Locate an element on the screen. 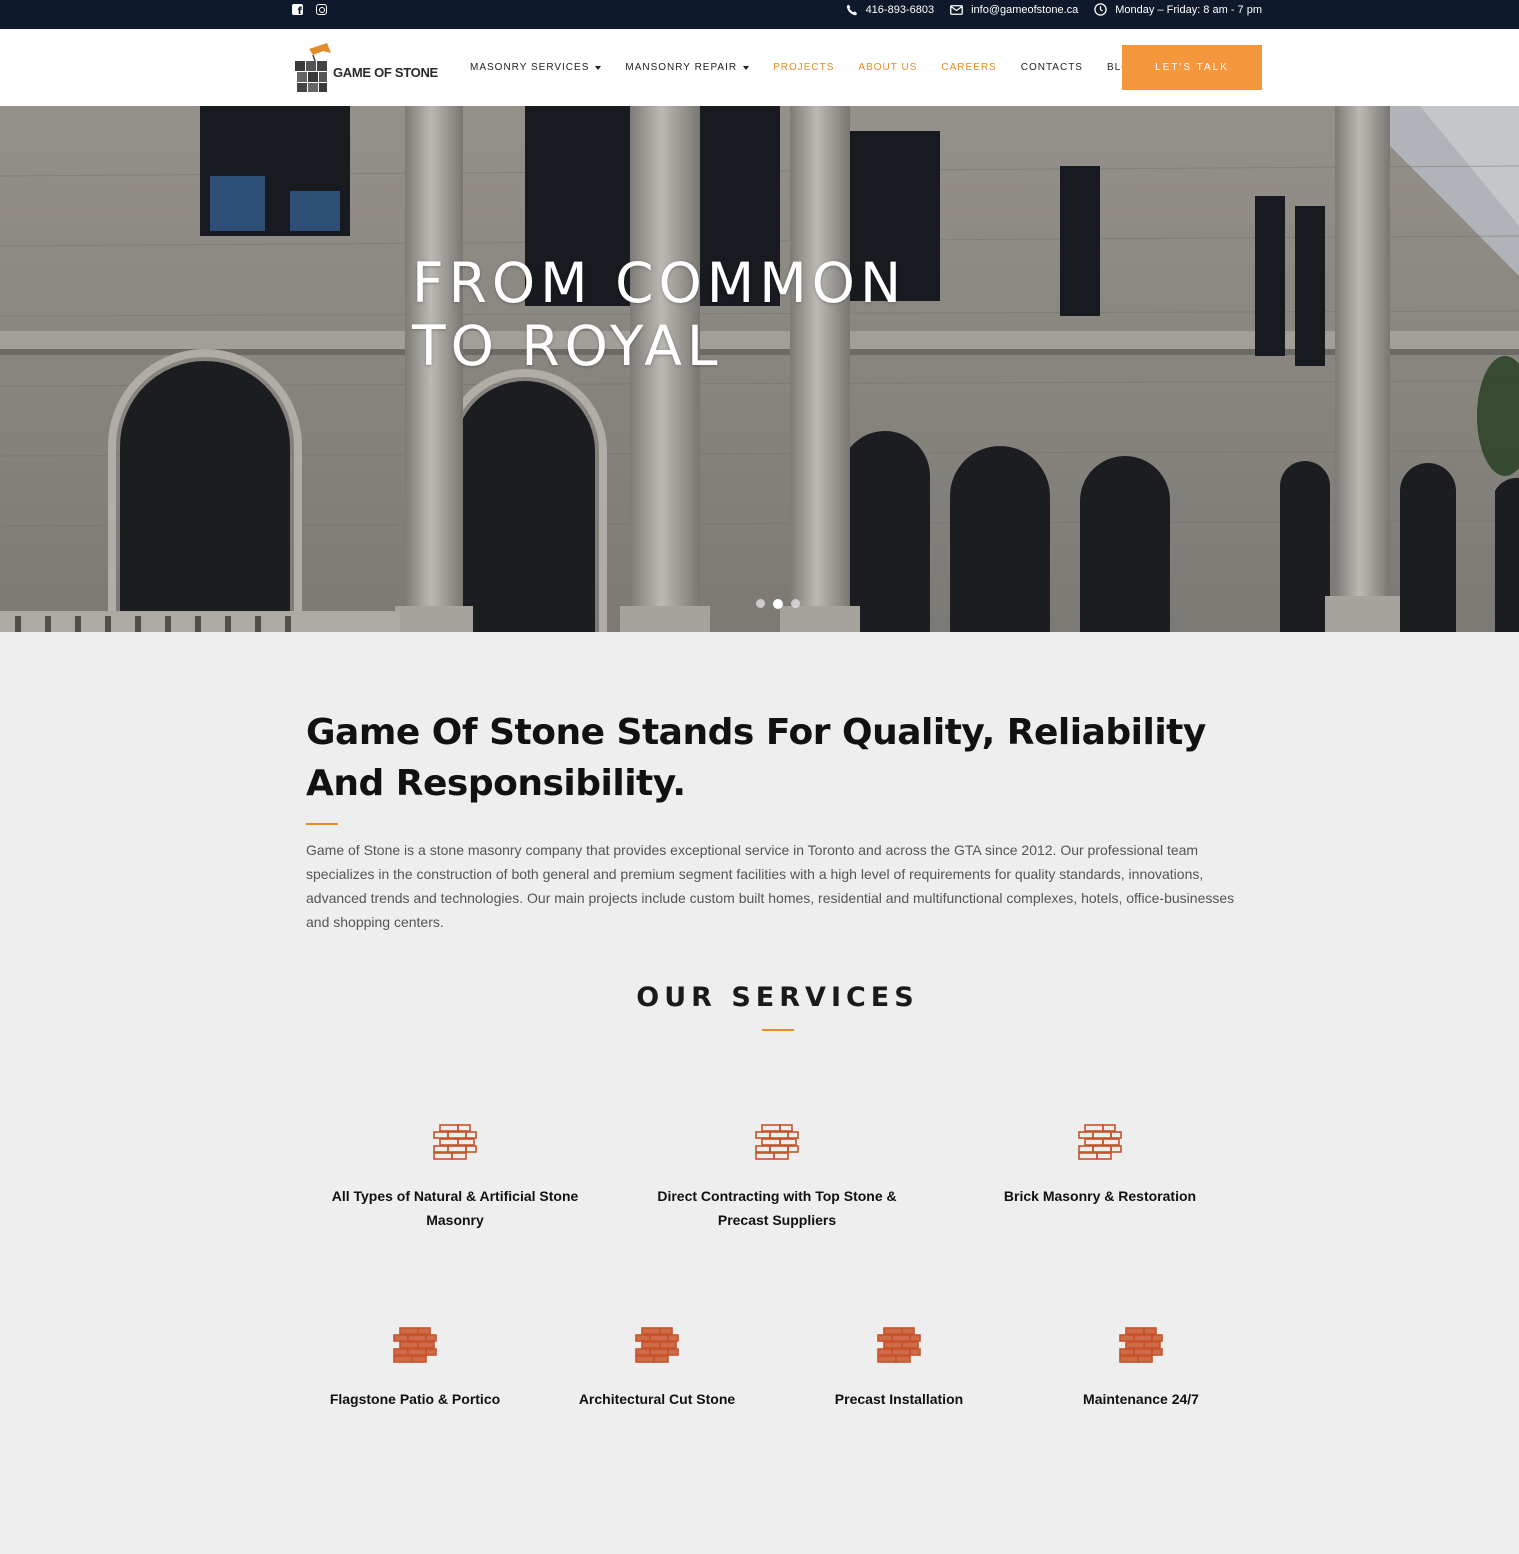  nav-label: CONTACTS is located at coordinates (1051, 67).